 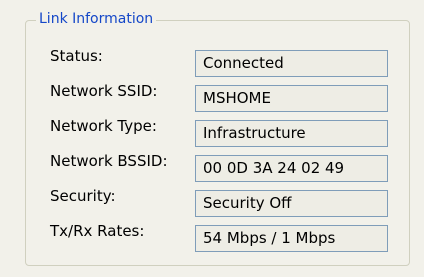 What do you see at coordinates (103, 126) in the screenshot?
I see `network-type-label: Network Type:` at bounding box center [103, 126].